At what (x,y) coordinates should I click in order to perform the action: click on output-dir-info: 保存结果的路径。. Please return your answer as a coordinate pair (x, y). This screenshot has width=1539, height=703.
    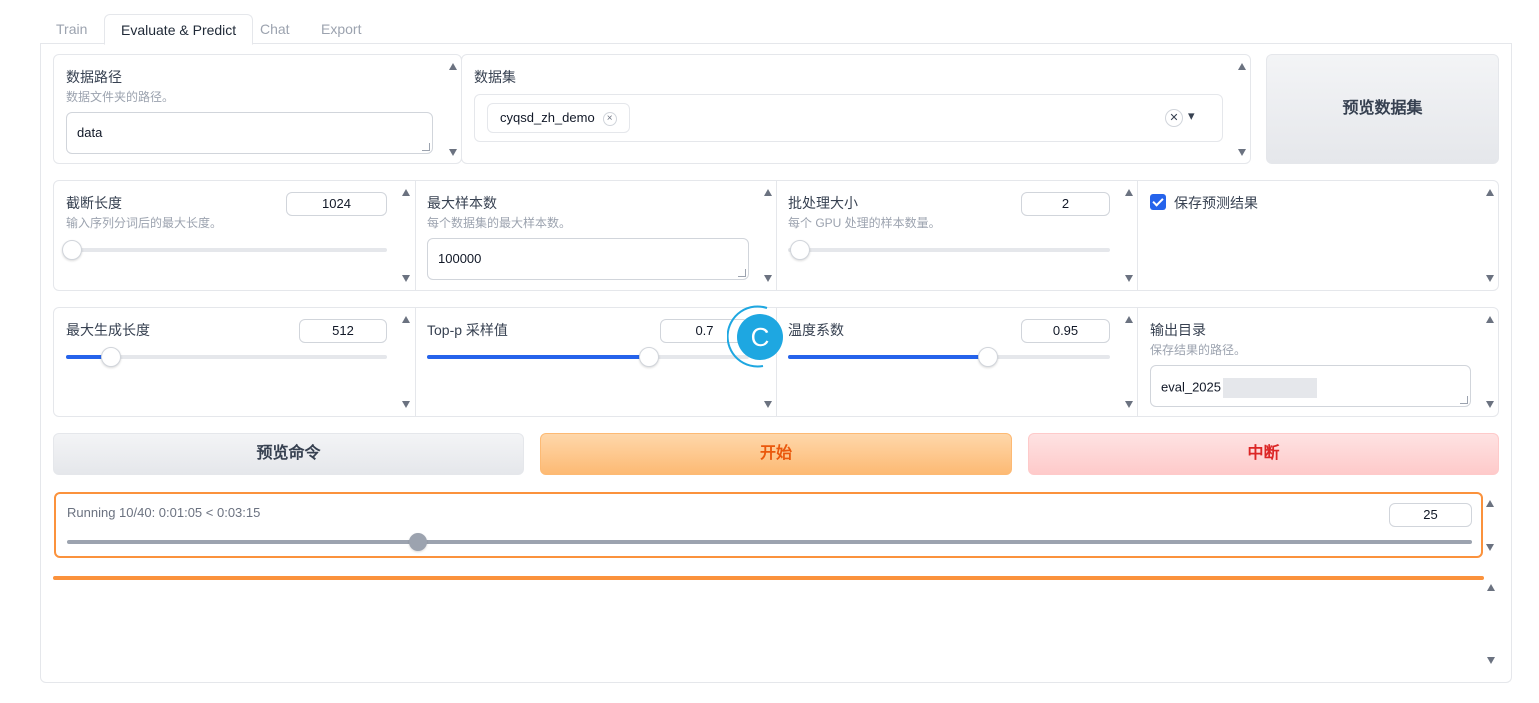
    Looking at the image, I should click on (1198, 350).